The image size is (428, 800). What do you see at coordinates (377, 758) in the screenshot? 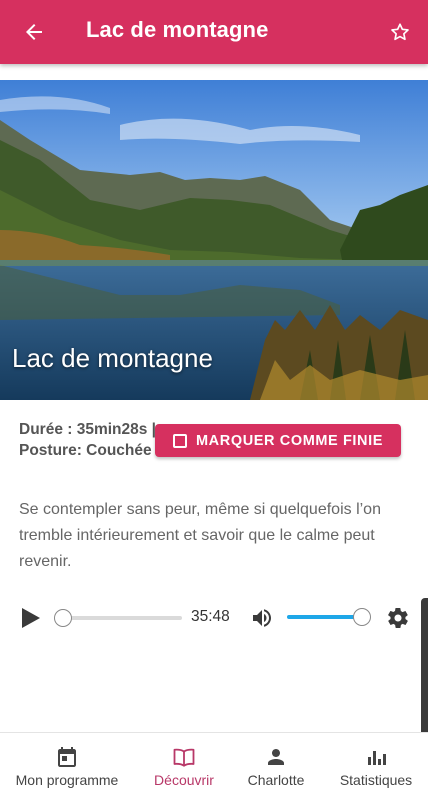
I see `bar-chart-icon` at bounding box center [377, 758].